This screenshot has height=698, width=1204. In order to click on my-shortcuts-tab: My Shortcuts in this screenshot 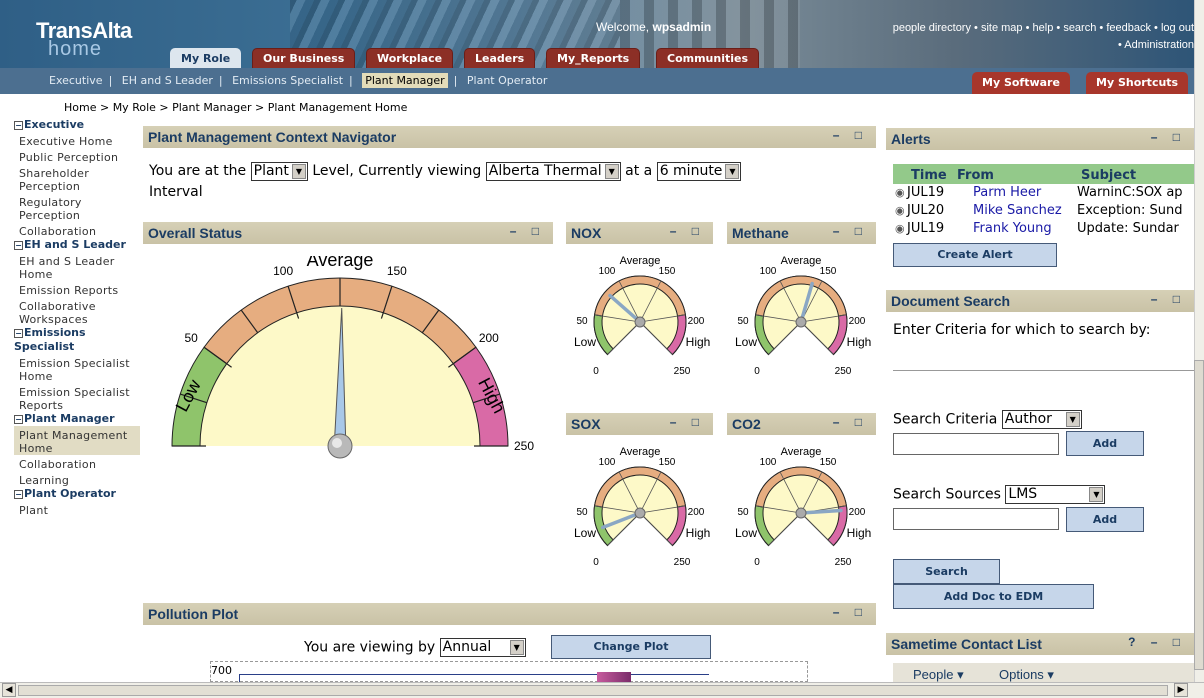, I will do `click(1137, 83)`.